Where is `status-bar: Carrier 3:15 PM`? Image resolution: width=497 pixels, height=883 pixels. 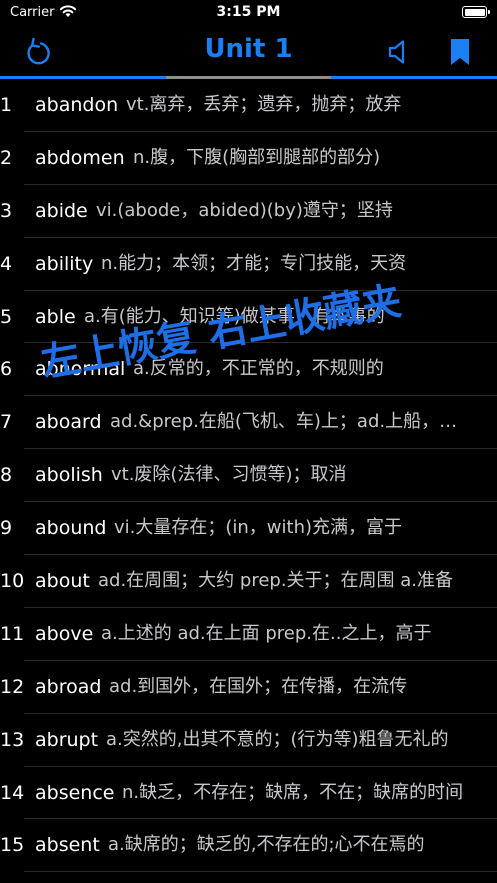 status-bar: Carrier 3:15 PM is located at coordinates (248, 13).